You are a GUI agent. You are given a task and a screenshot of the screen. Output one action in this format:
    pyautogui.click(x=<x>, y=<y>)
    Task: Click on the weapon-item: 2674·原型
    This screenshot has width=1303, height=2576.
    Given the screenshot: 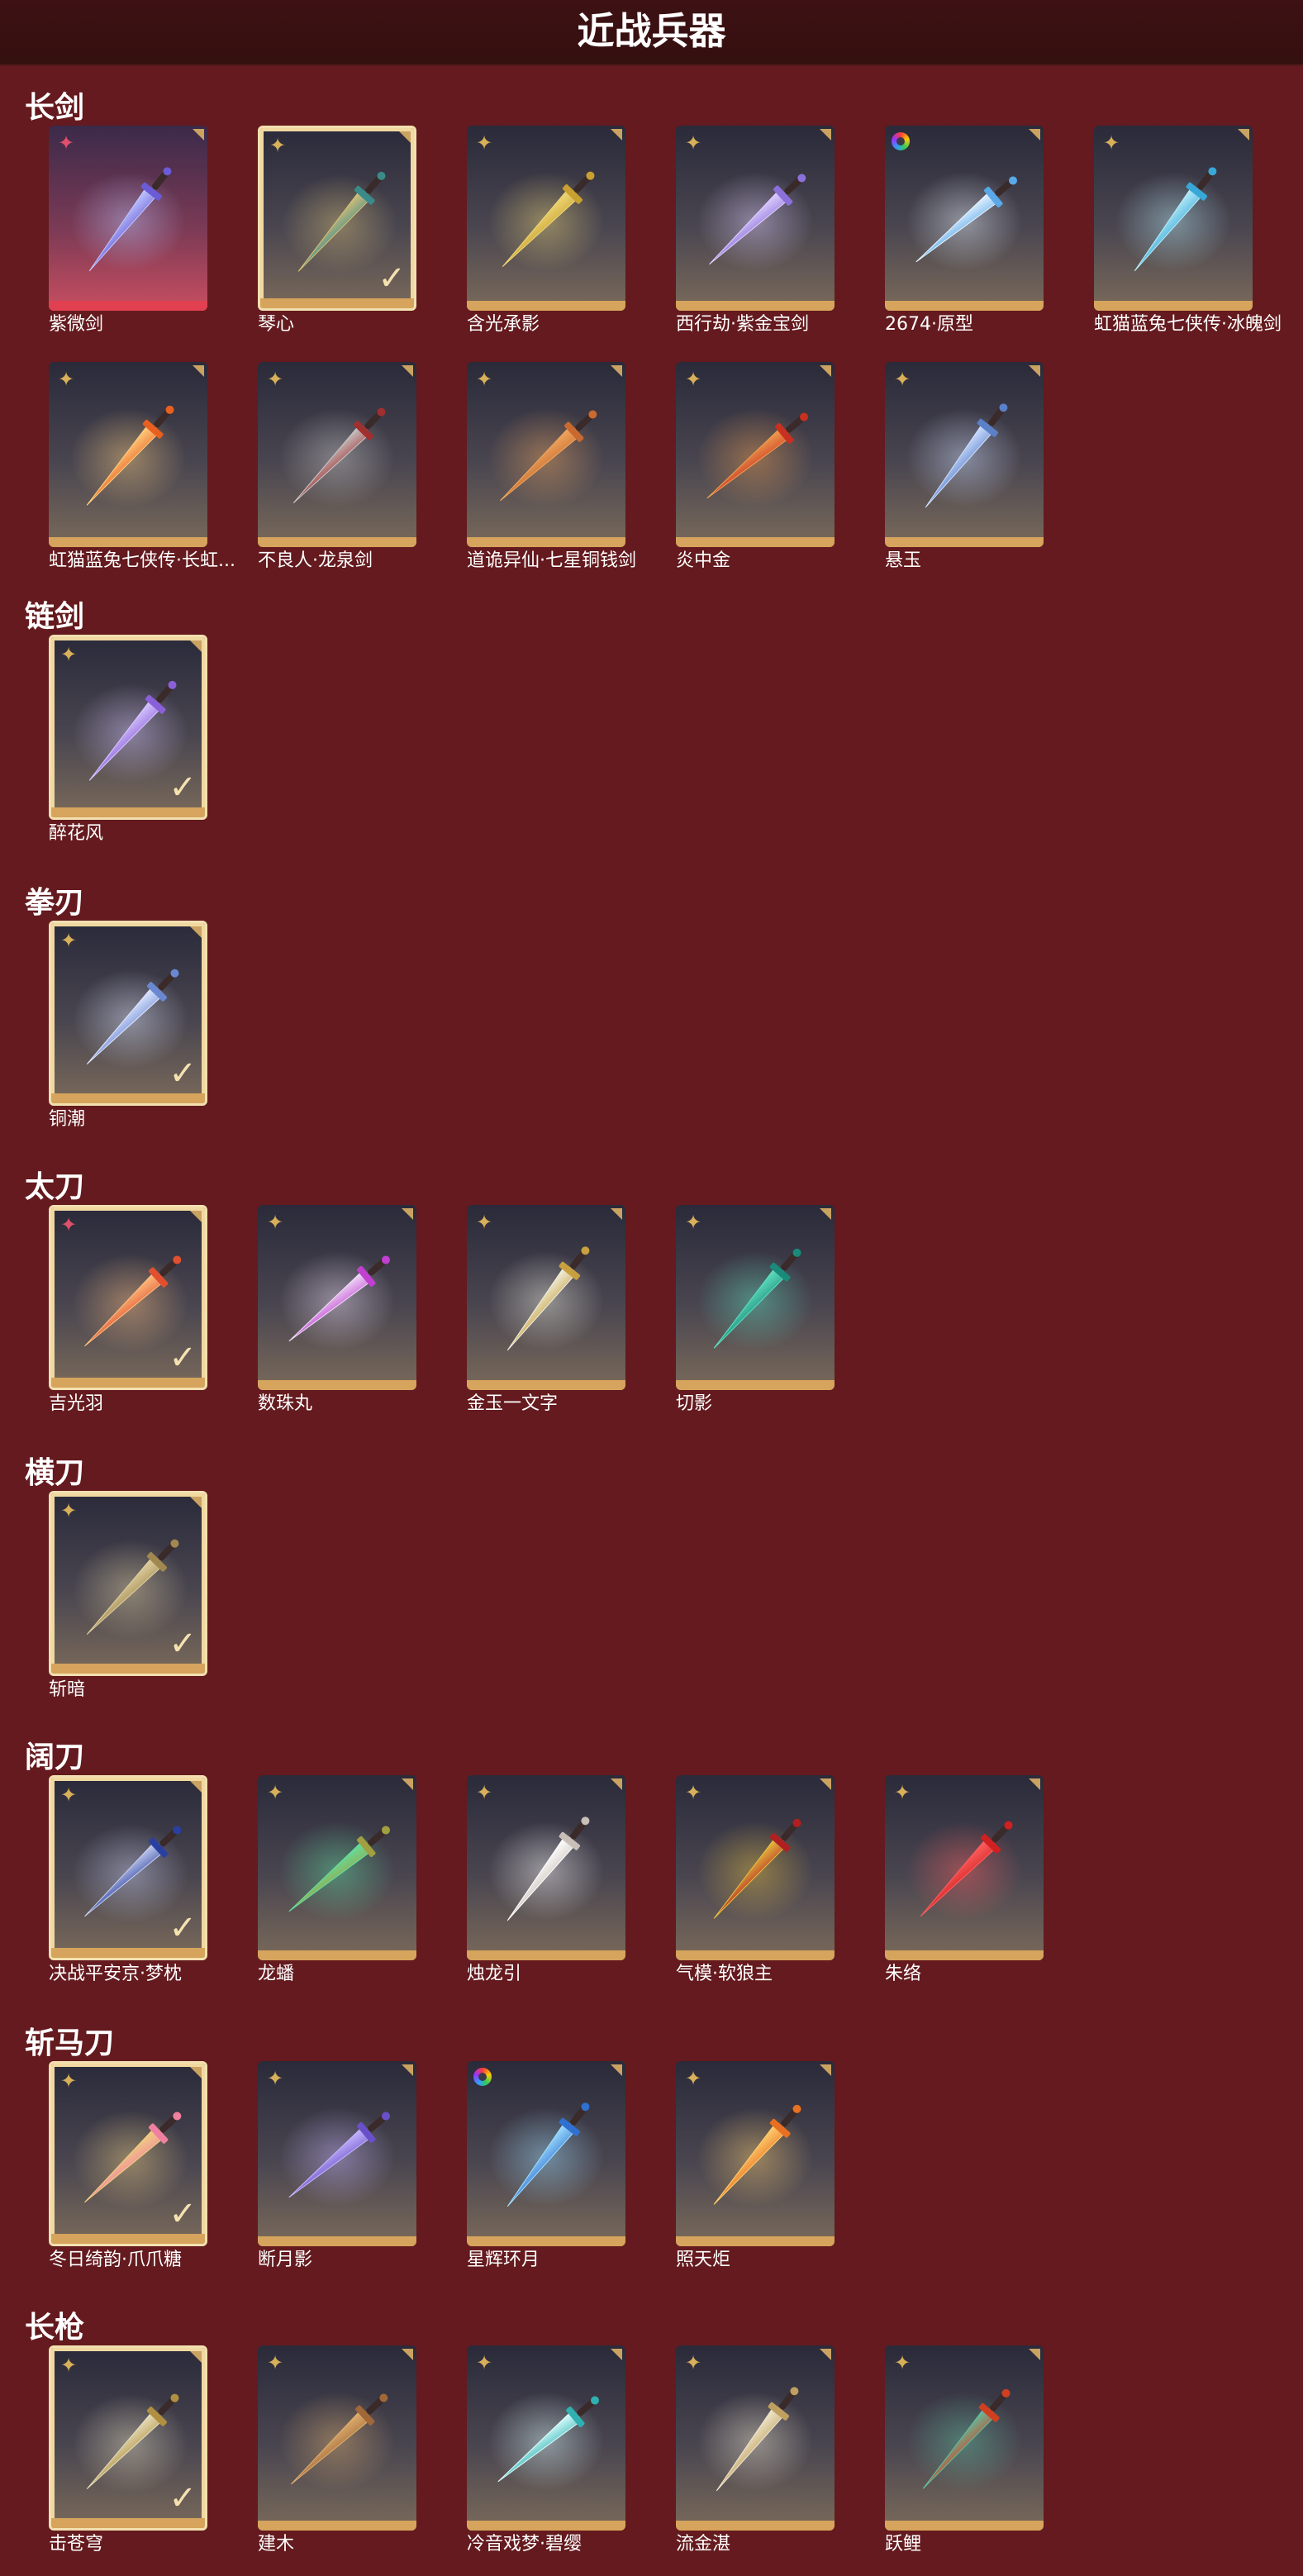 What is the action you would take?
    pyautogui.click(x=964, y=232)
    